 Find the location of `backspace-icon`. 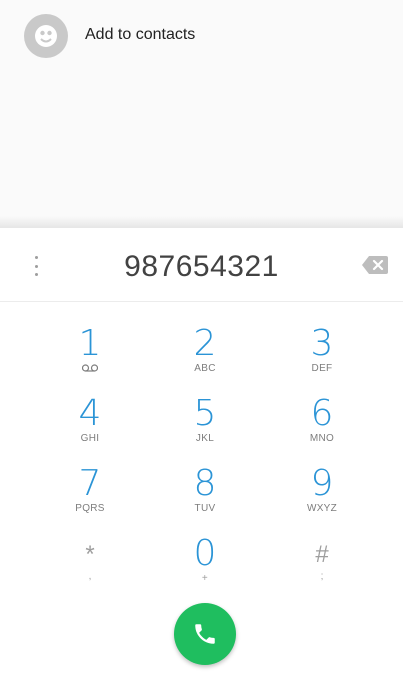

backspace-icon is located at coordinates (375, 265).